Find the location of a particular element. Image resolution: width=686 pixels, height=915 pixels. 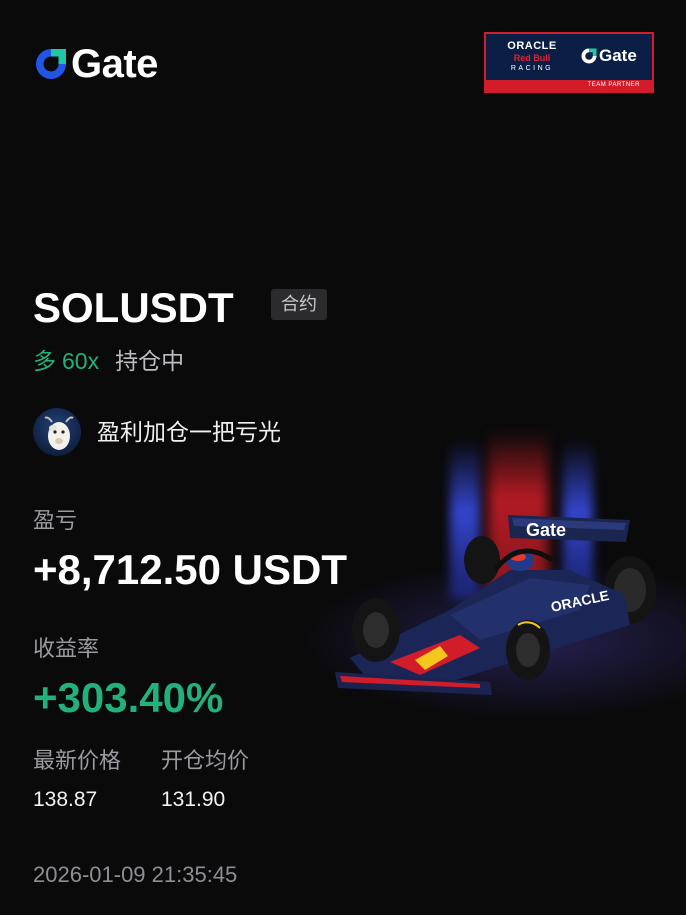

gate-logo-text: Gate is located at coordinates (114, 64).